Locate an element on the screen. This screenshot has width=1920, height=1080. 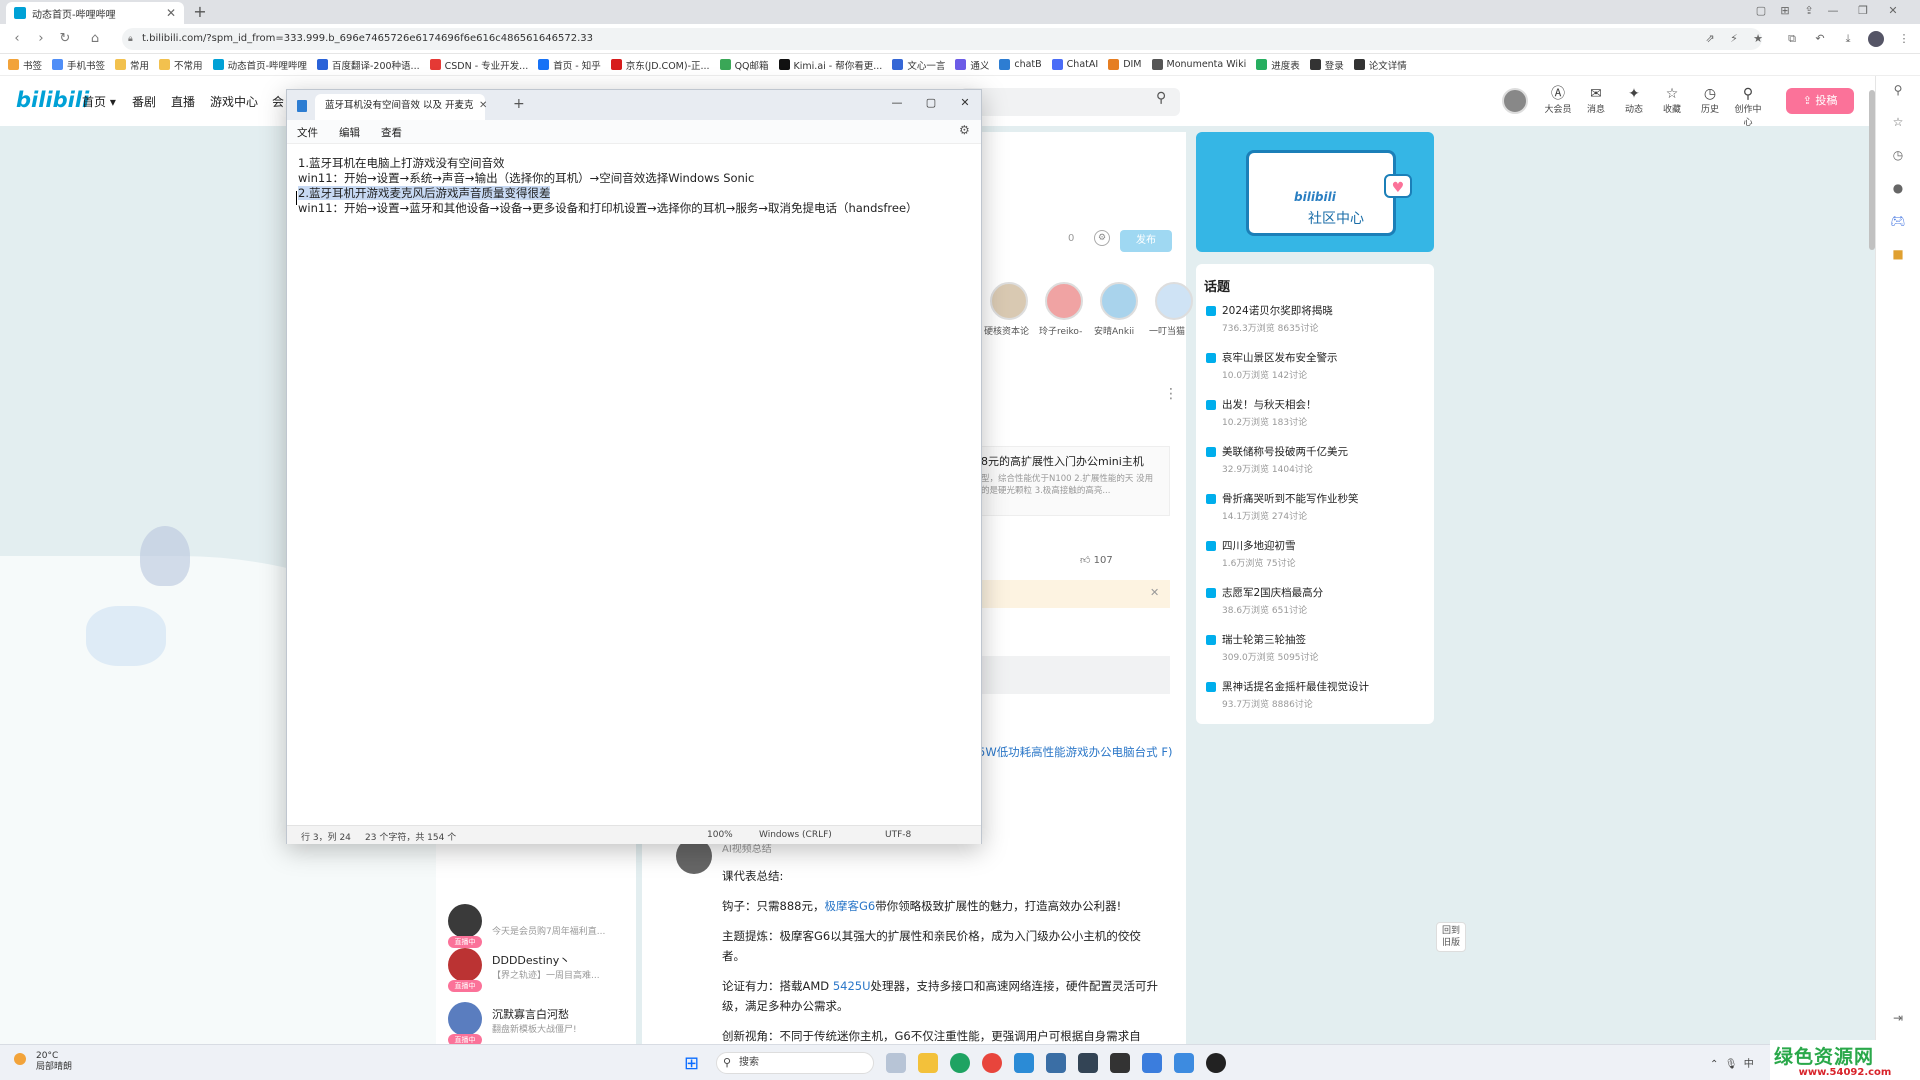
minimize-browser-icon: — is located at coordinates (1833, 11).